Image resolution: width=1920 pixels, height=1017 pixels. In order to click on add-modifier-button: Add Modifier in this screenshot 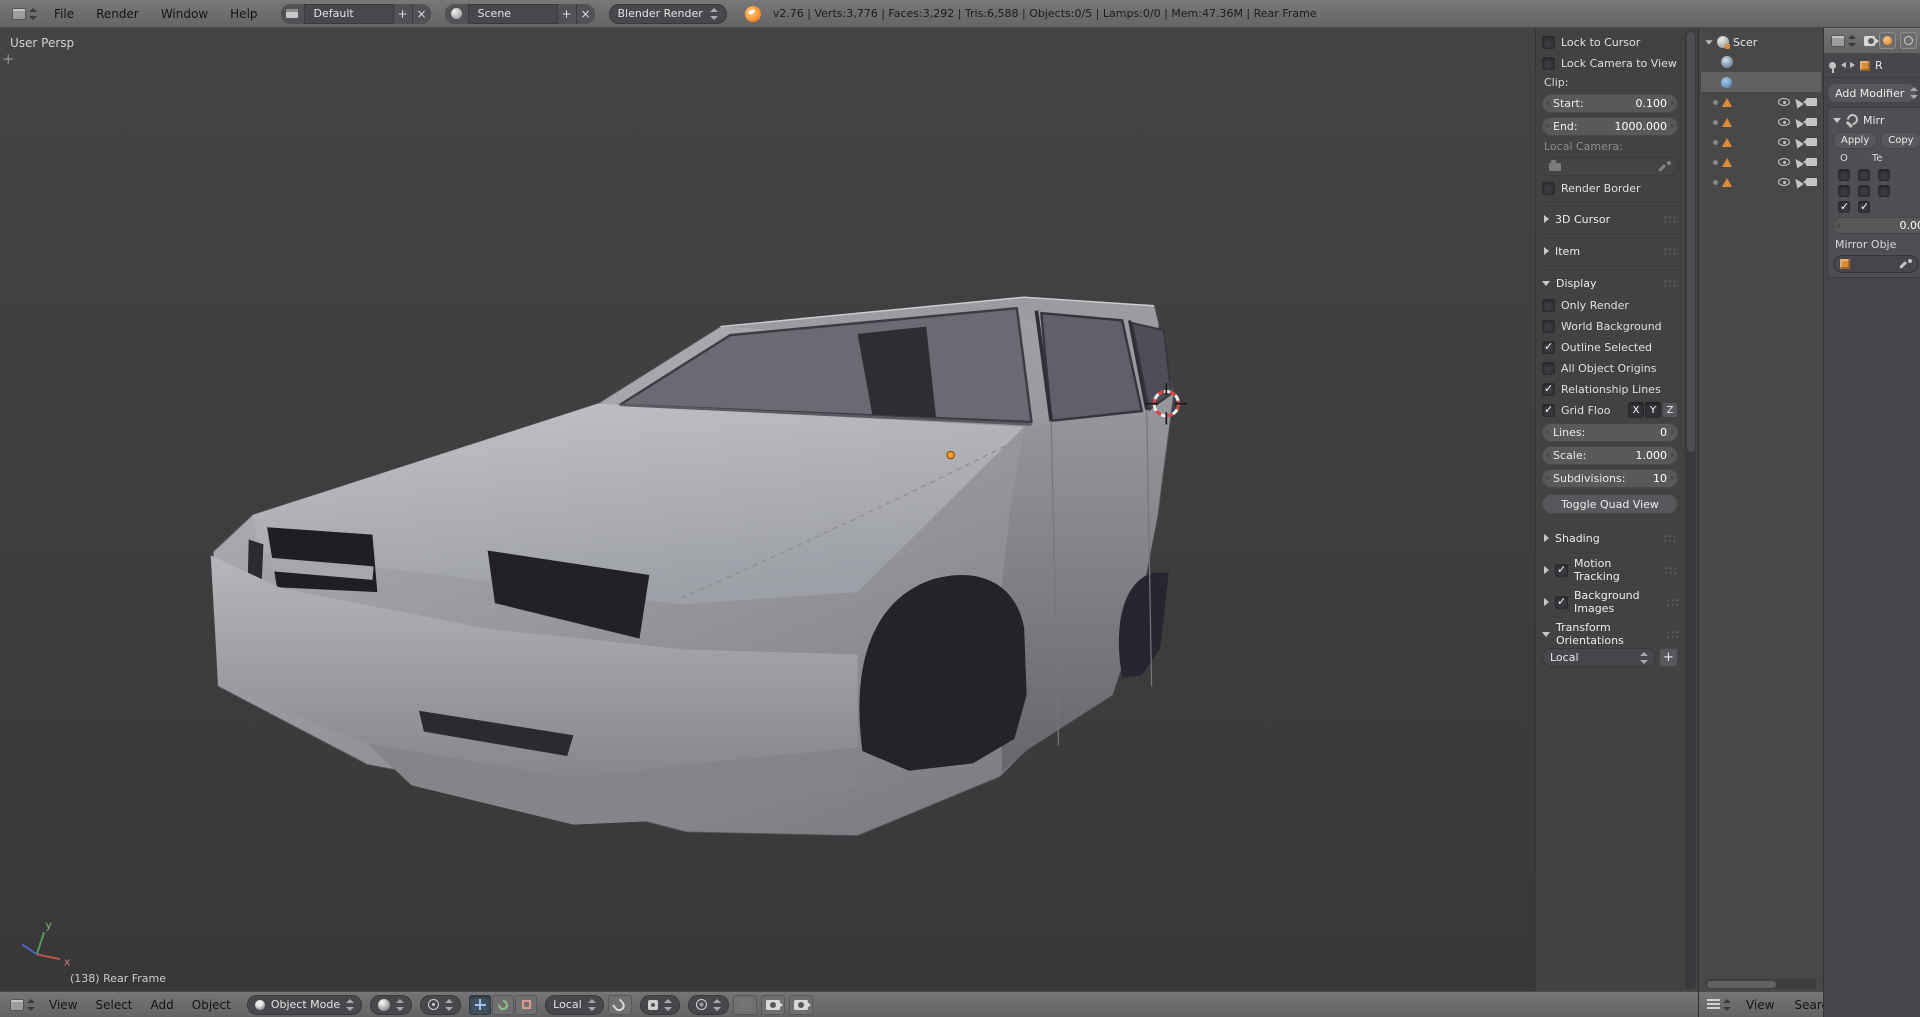, I will do `click(1873, 93)`.